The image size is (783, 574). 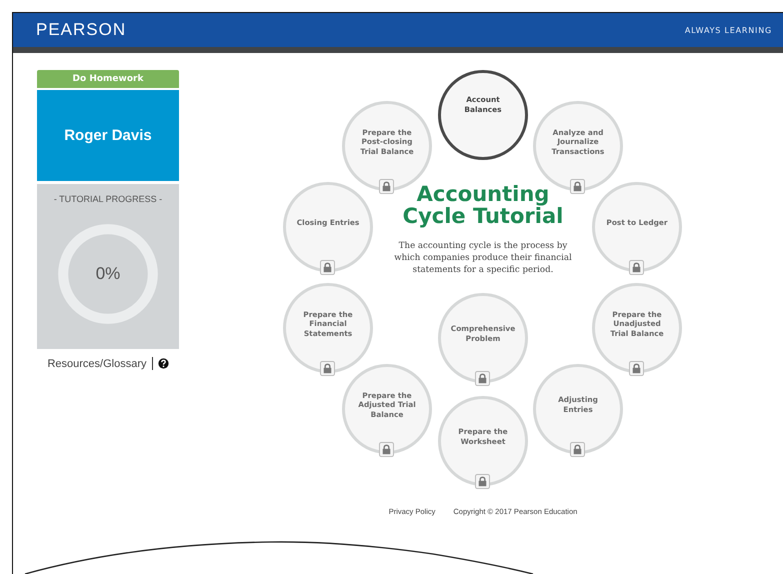 What do you see at coordinates (483, 258) in the screenshot?
I see `tutorial-description: The accounting cycle is the process by which companies produce their financial statements for a specific period.` at bounding box center [483, 258].